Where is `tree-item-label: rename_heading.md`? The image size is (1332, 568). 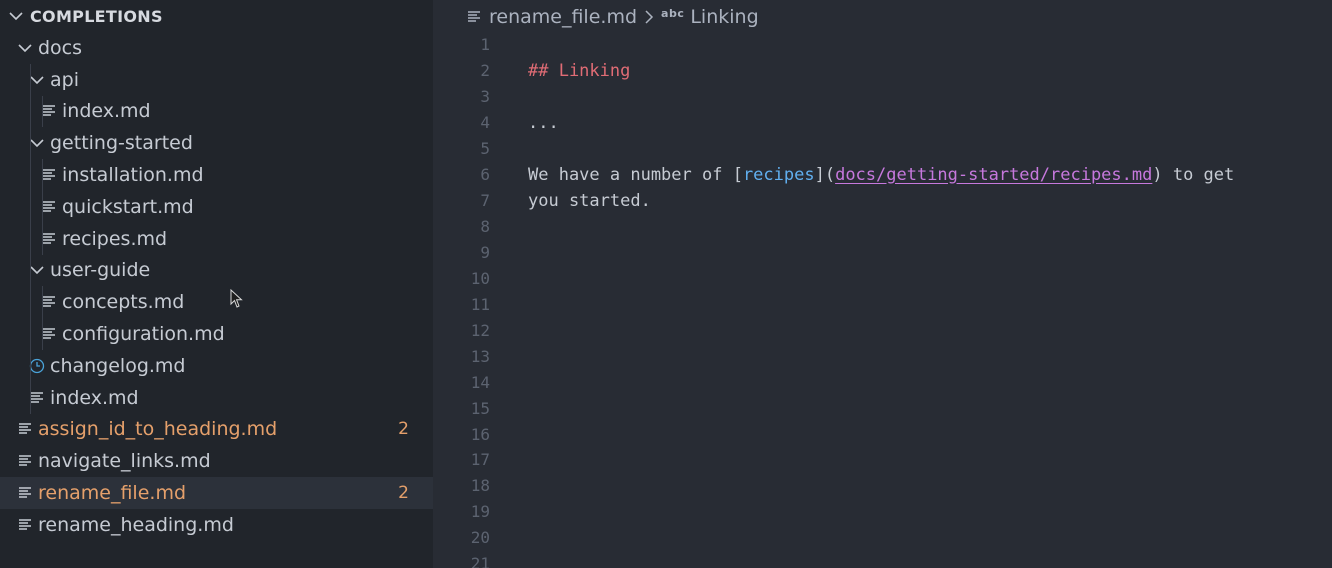 tree-item-label: rename_heading.md is located at coordinates (136, 524).